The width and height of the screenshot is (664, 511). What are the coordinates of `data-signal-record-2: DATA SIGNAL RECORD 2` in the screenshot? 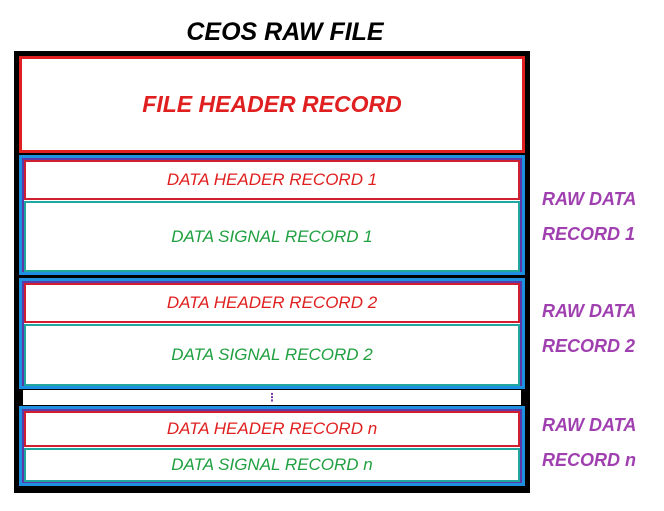 It's located at (272, 355).